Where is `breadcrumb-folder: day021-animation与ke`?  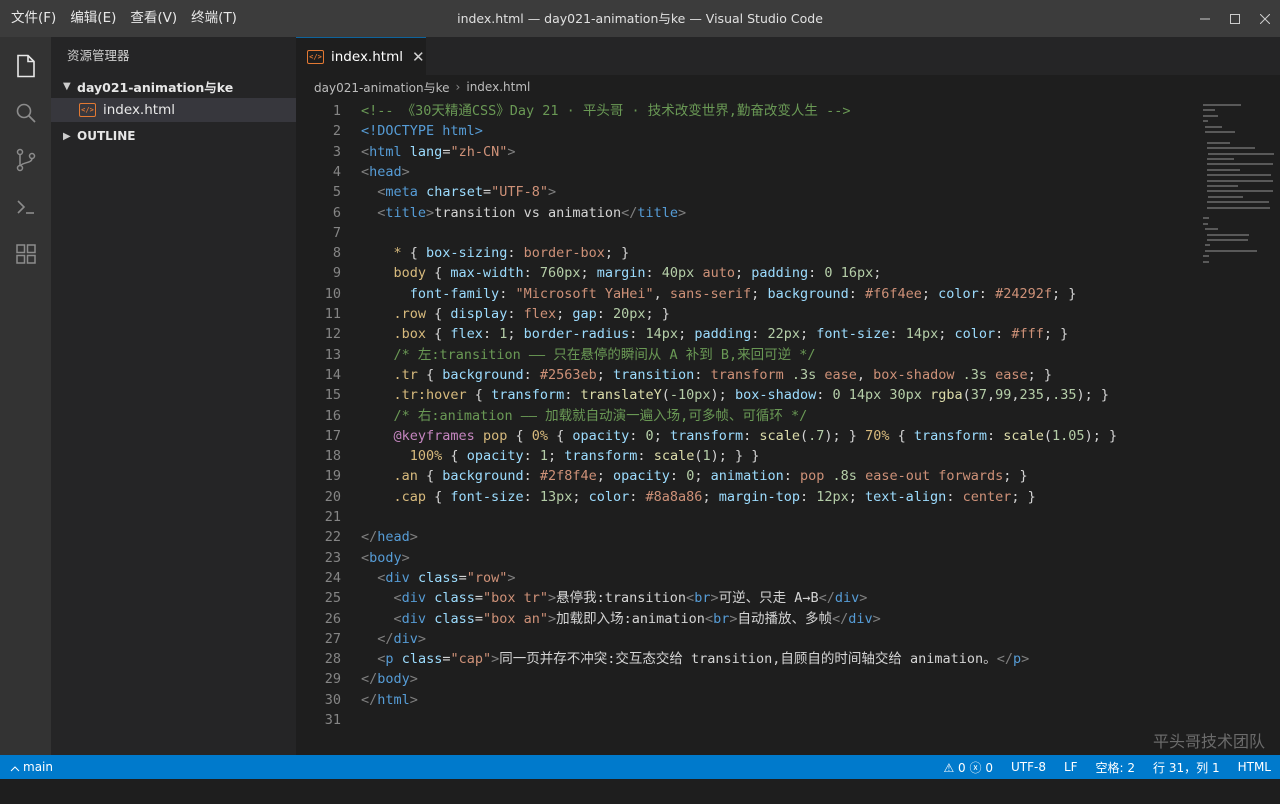 breadcrumb-folder: day021-animation与ke is located at coordinates (382, 87).